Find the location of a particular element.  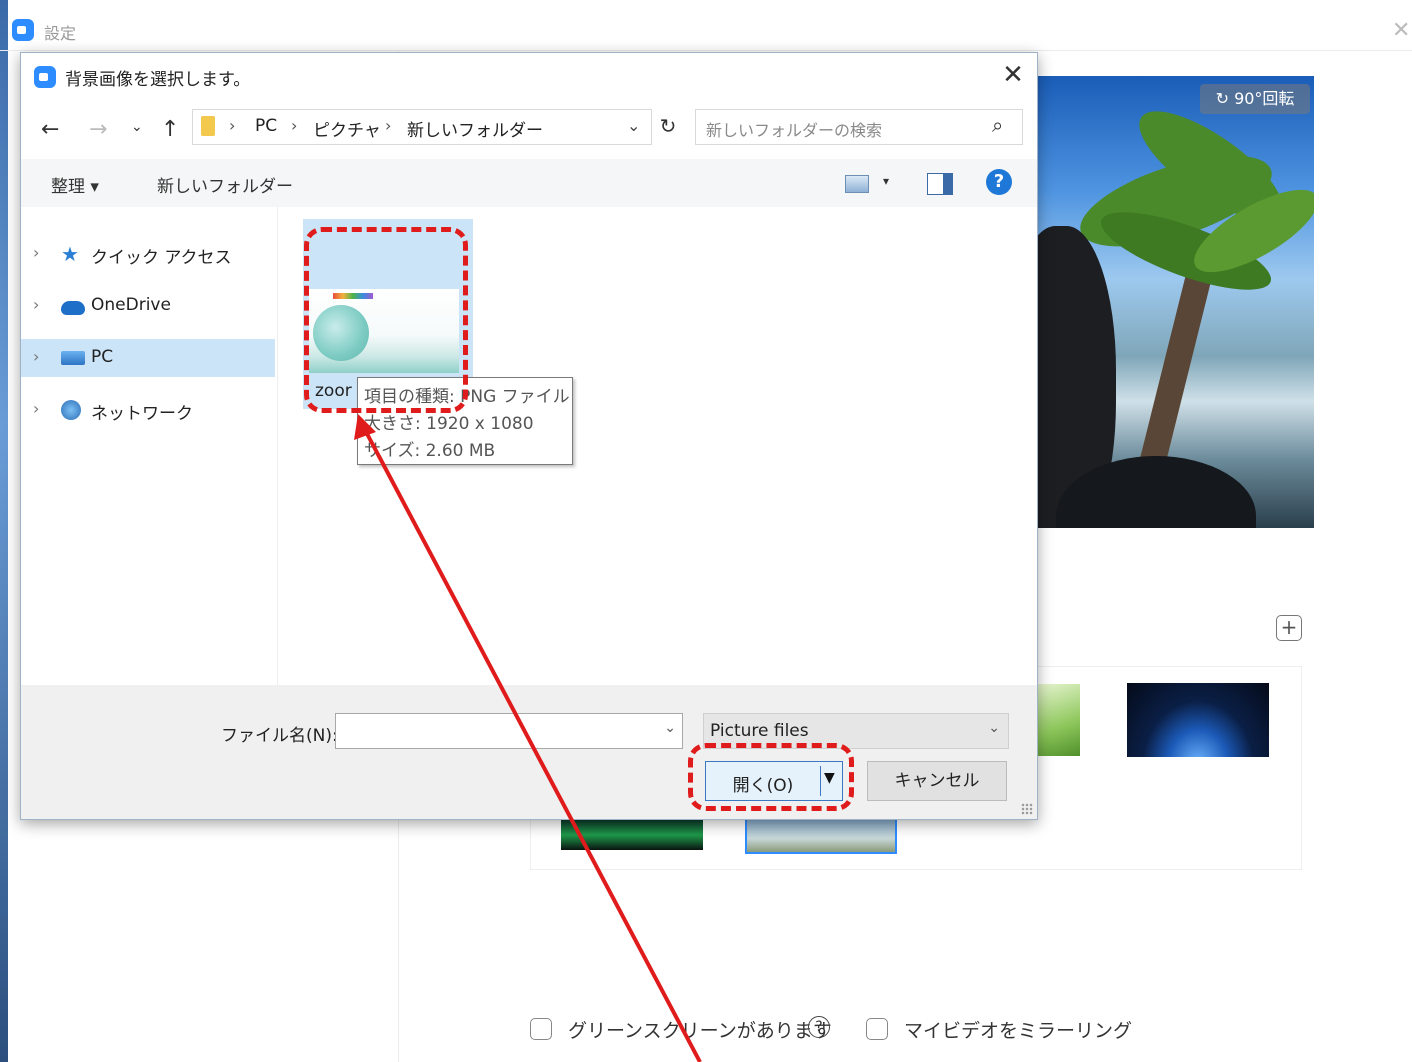

tooltip-size: サイズ: 2.60 MB is located at coordinates (430, 451).